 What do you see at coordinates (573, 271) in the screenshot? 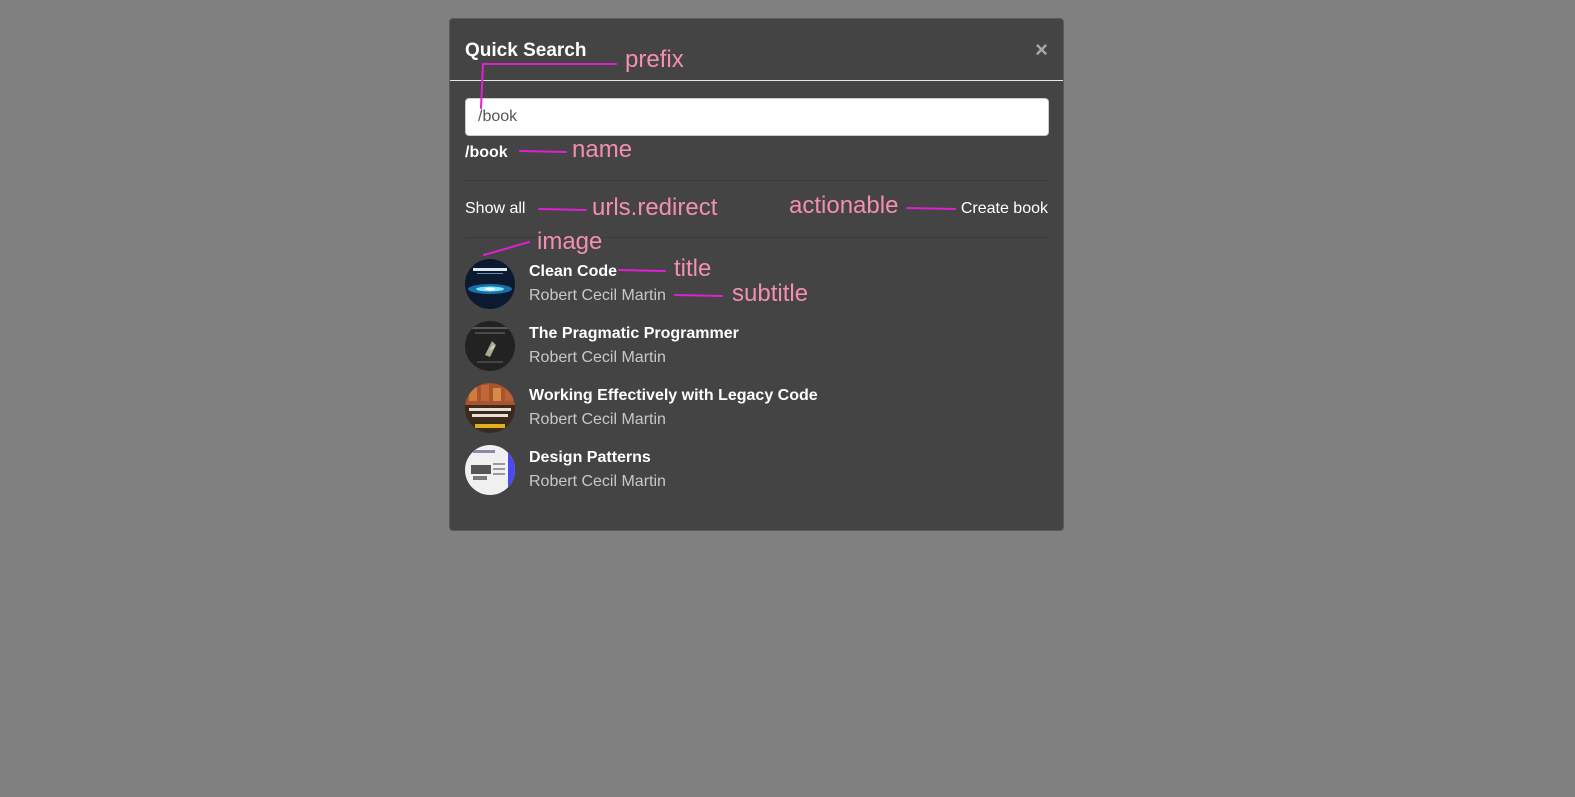
I see `result-title: Clean Code` at bounding box center [573, 271].